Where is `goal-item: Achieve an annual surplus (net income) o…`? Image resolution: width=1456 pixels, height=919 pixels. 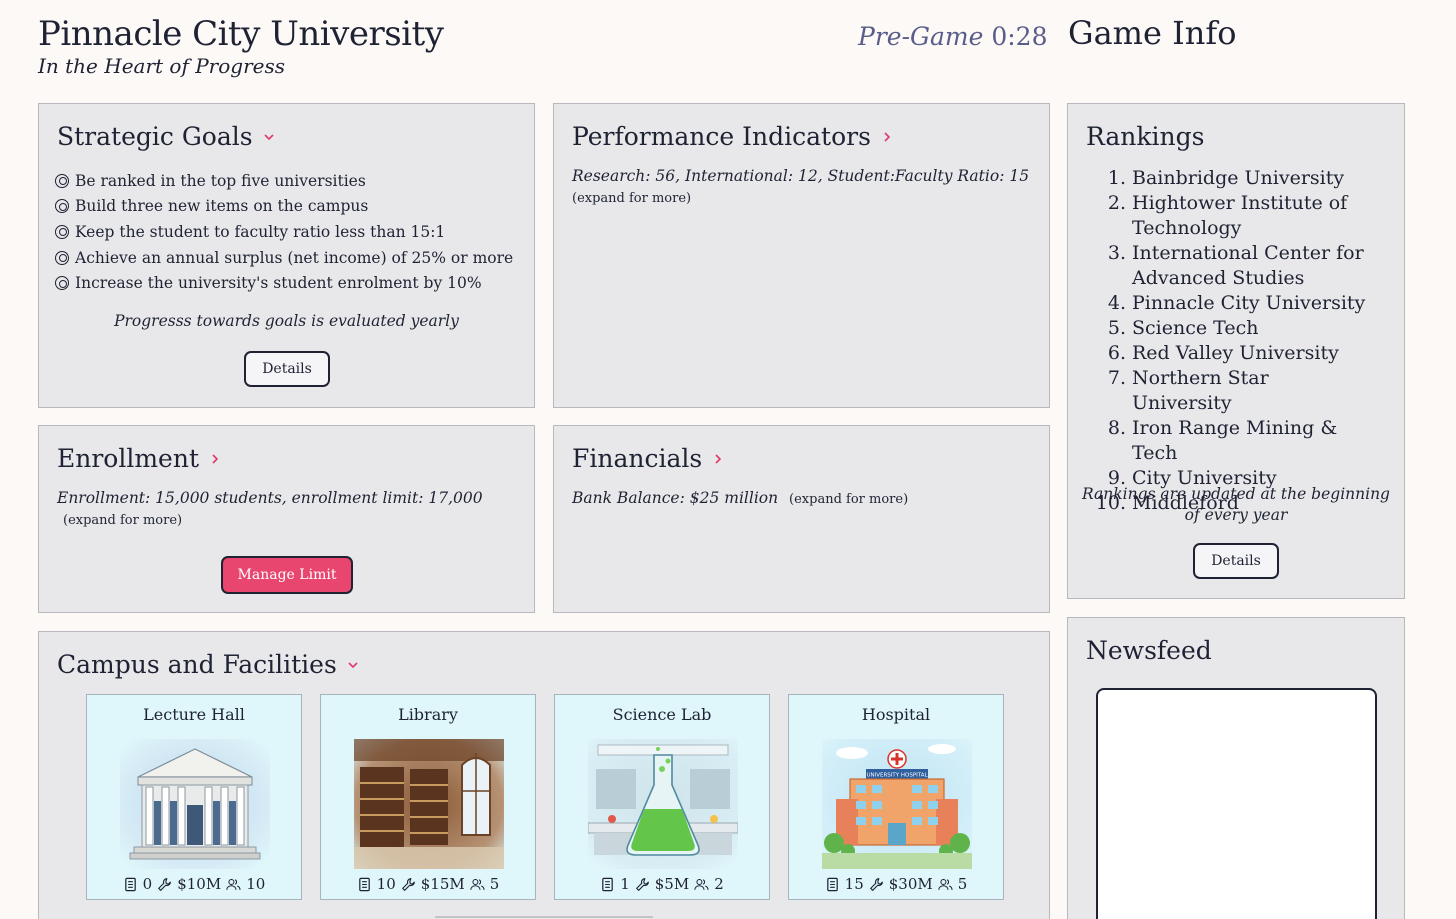
goal-item: Achieve an annual surplus (net income) o… is located at coordinates (284, 258).